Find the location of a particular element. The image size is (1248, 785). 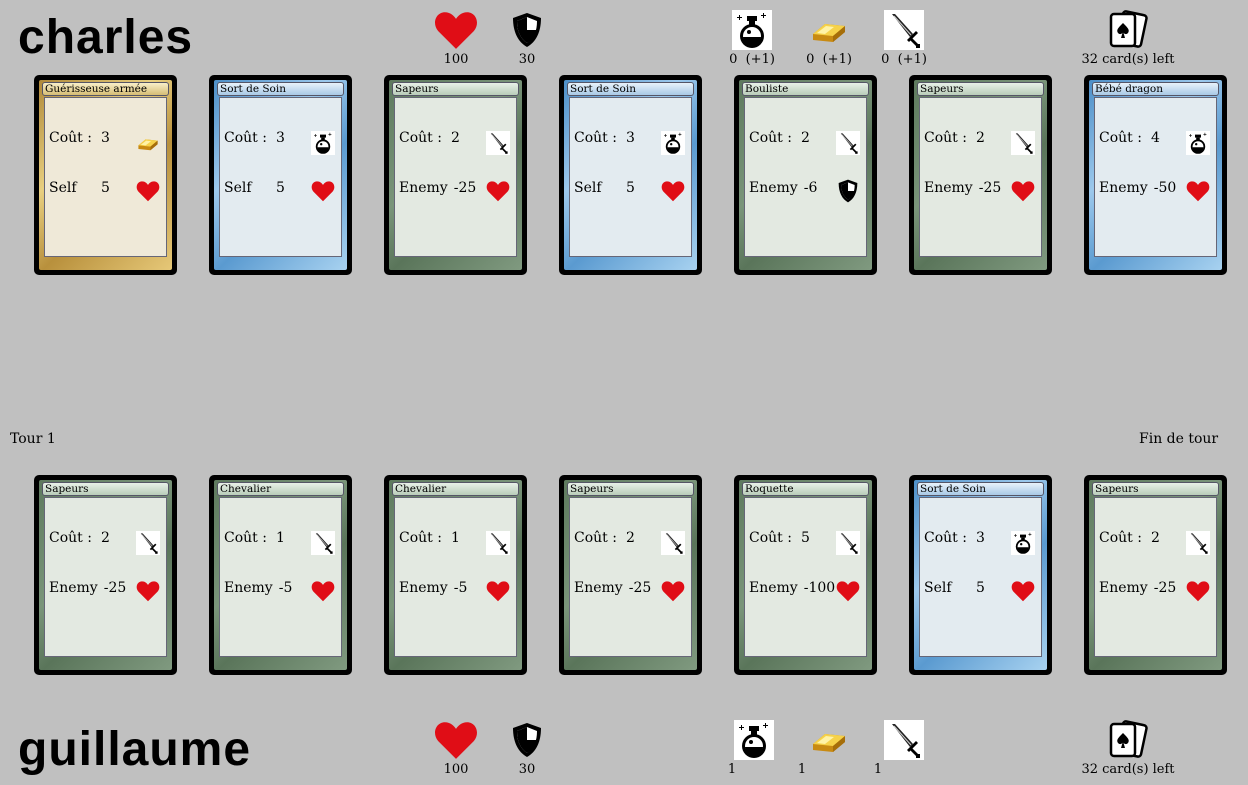

card-effect-target: Self is located at coordinates (588, 188).